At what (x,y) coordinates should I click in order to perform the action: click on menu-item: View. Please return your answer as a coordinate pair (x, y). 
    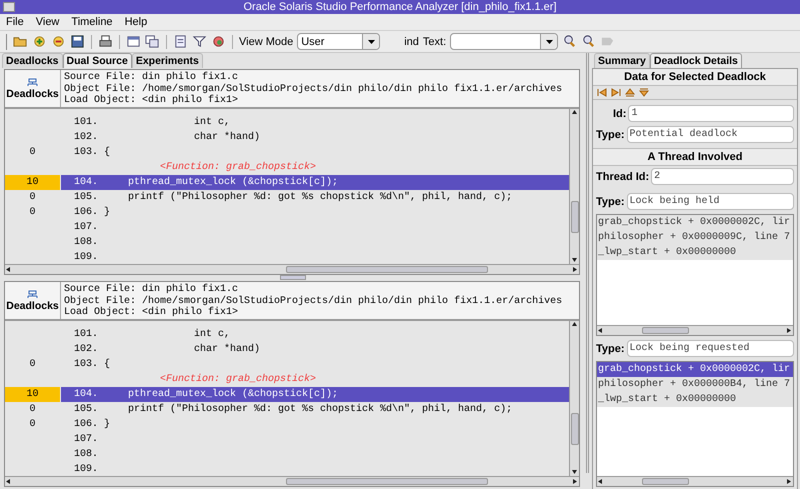
    Looking at the image, I should click on (48, 22).